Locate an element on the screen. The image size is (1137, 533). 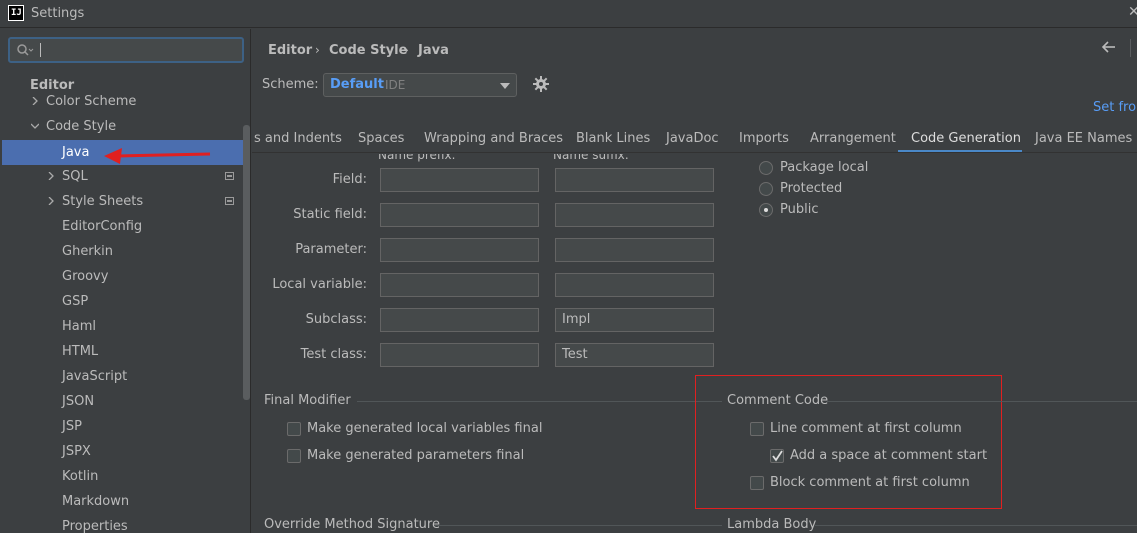
lambda-body-title: Lambda Body is located at coordinates (772, 524).